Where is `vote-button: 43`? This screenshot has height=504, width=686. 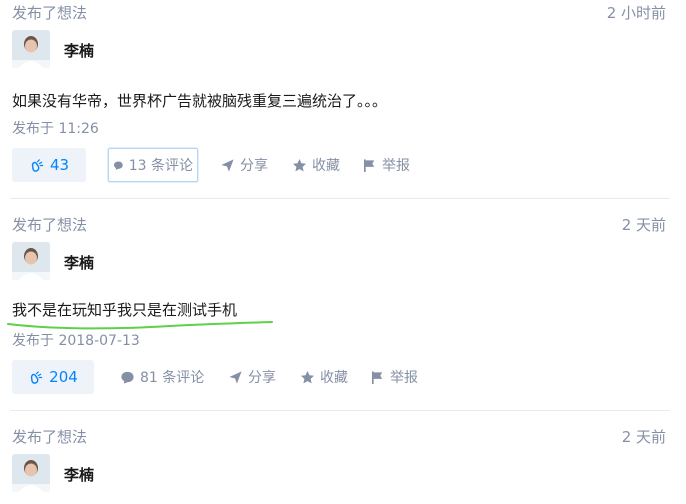 vote-button: 43 is located at coordinates (49, 165).